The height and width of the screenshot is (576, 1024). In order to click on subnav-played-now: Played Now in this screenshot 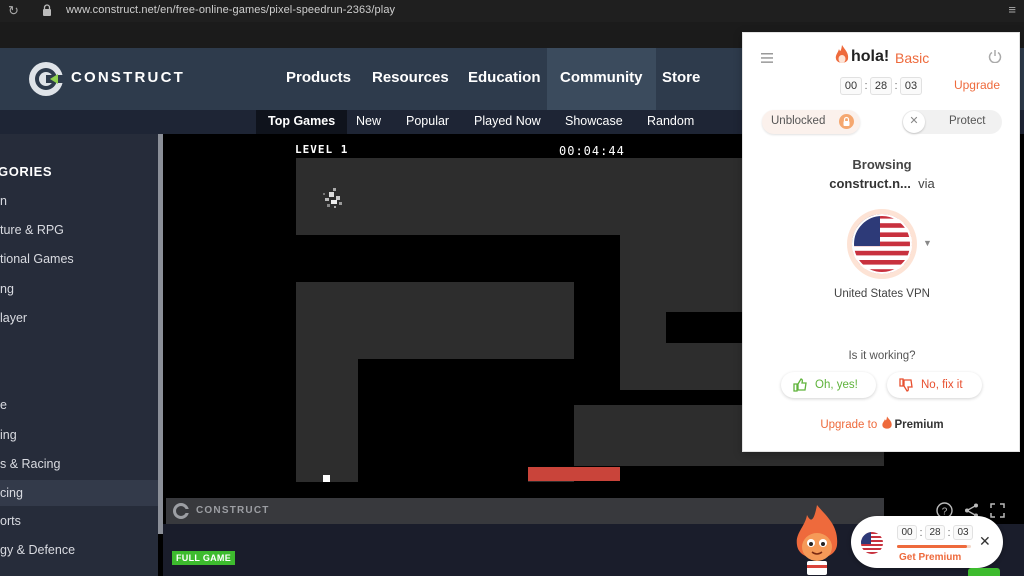, I will do `click(507, 122)`.